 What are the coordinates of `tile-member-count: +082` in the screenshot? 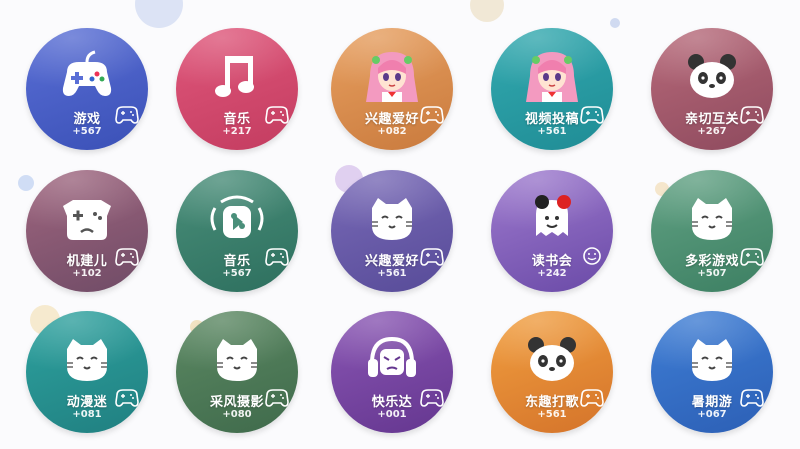 It's located at (392, 131).